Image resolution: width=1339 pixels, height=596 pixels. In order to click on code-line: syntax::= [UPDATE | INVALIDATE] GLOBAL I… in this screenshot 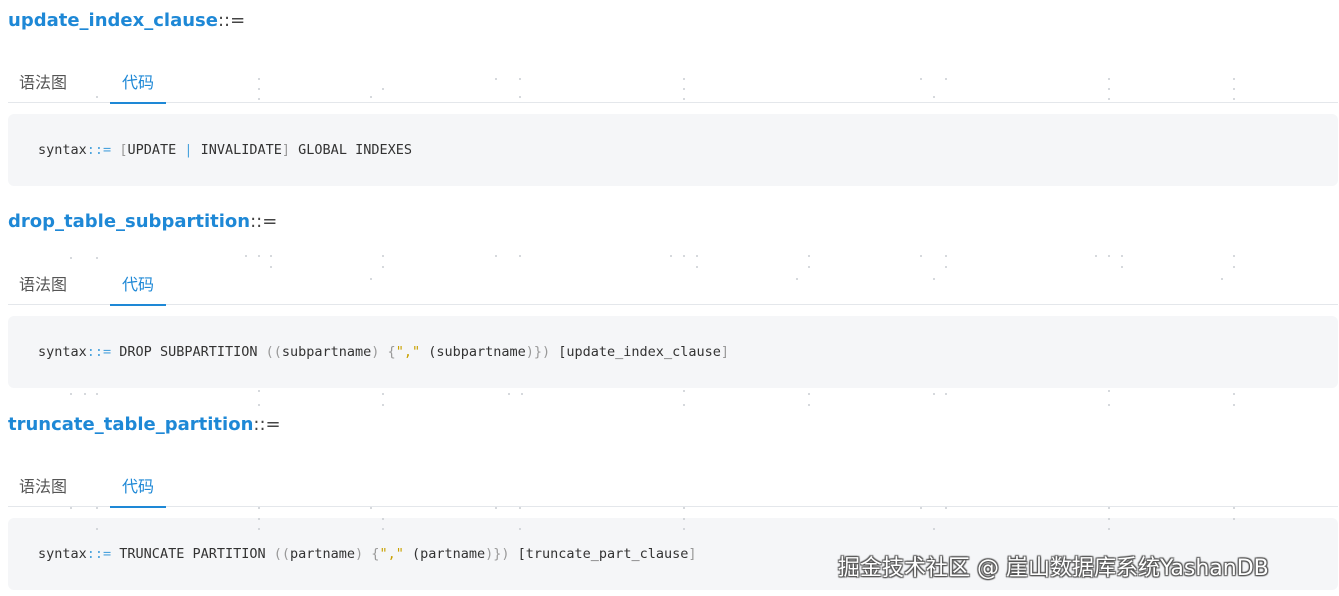, I will do `click(225, 150)`.